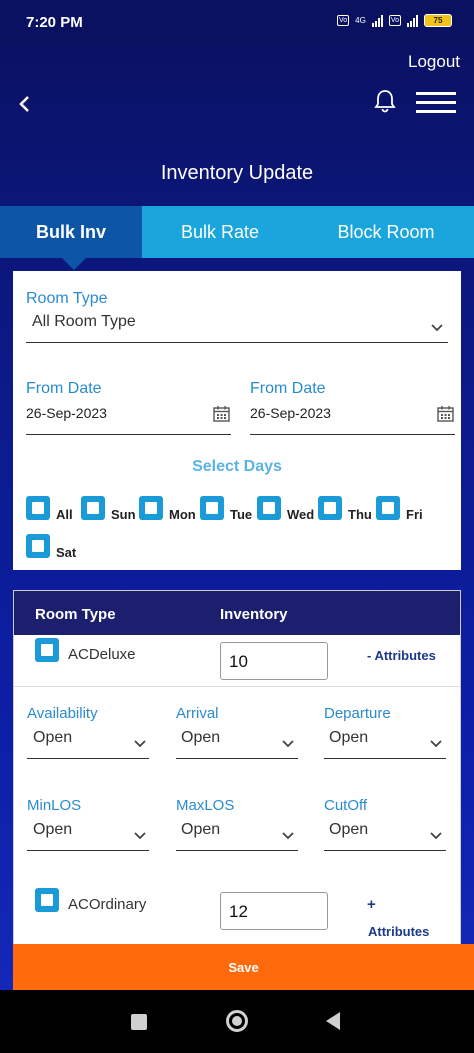 This screenshot has width=474, height=1053. What do you see at coordinates (221, 413) in the screenshot?
I see `calendar-icon` at bounding box center [221, 413].